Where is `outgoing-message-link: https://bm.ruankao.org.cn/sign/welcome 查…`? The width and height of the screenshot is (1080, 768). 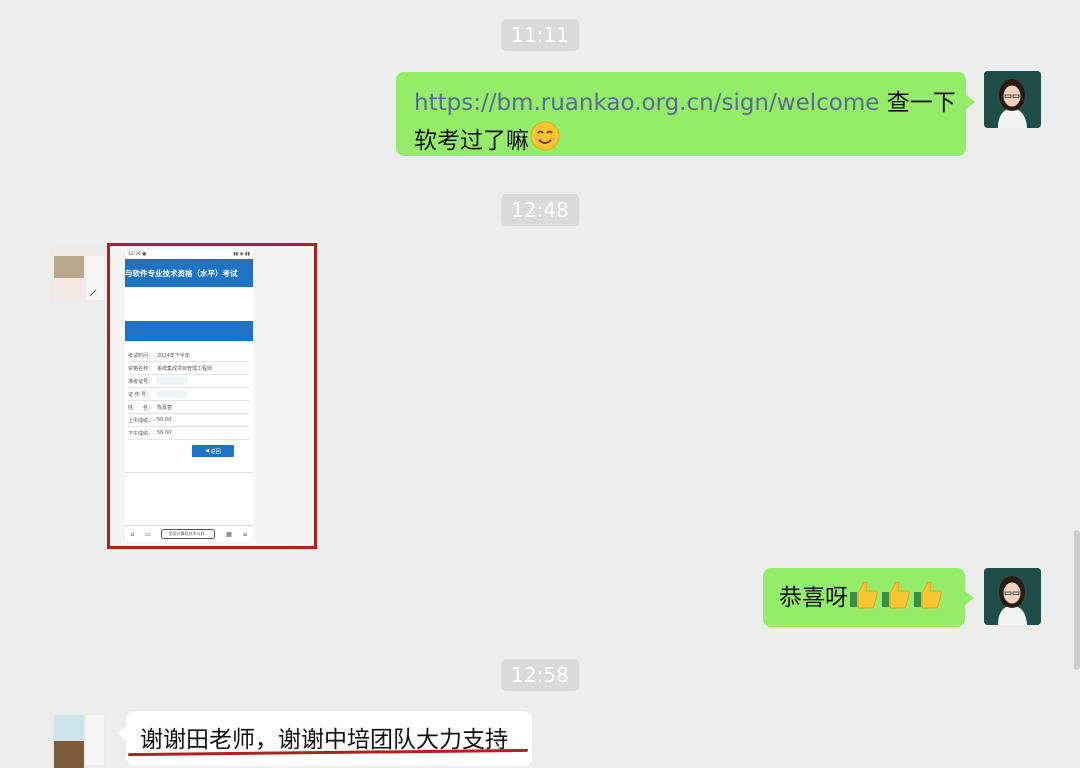 outgoing-message-link: https://bm.ruankao.org.cn/sign/welcome 查… is located at coordinates (685, 114).